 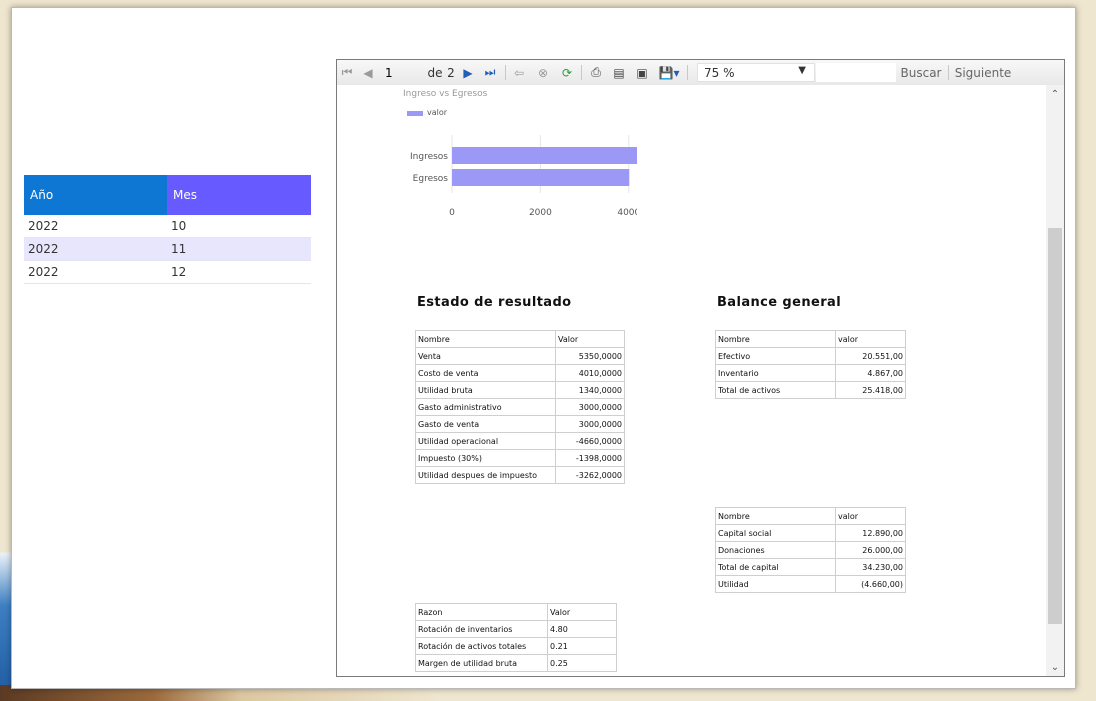 I want to click on vertical-scrollbar: ⌃ ⌄, so click(x=1055, y=380).